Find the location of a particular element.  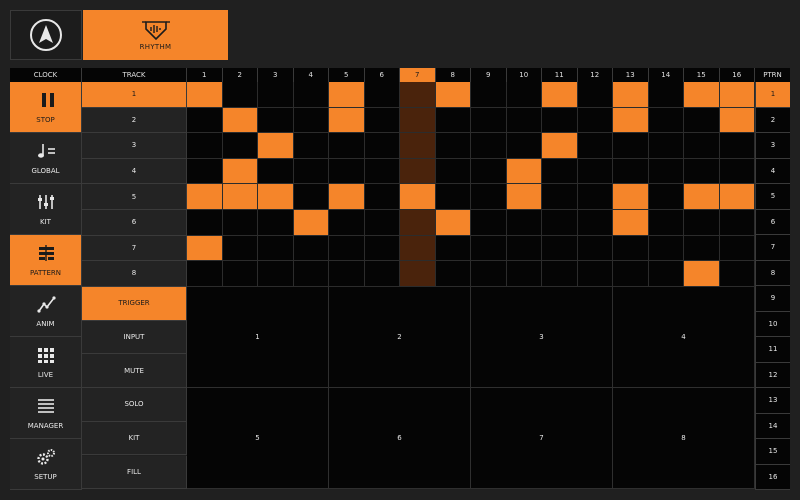

nav-pattern-button: PATTERN is located at coordinates (46, 260).